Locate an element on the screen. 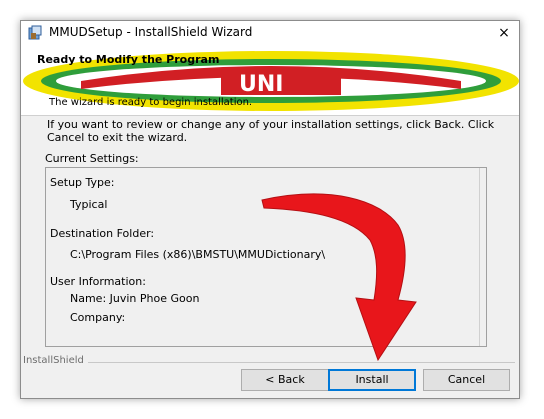 This screenshot has height=419, width=544. brand-divider is located at coordinates (269, 362).